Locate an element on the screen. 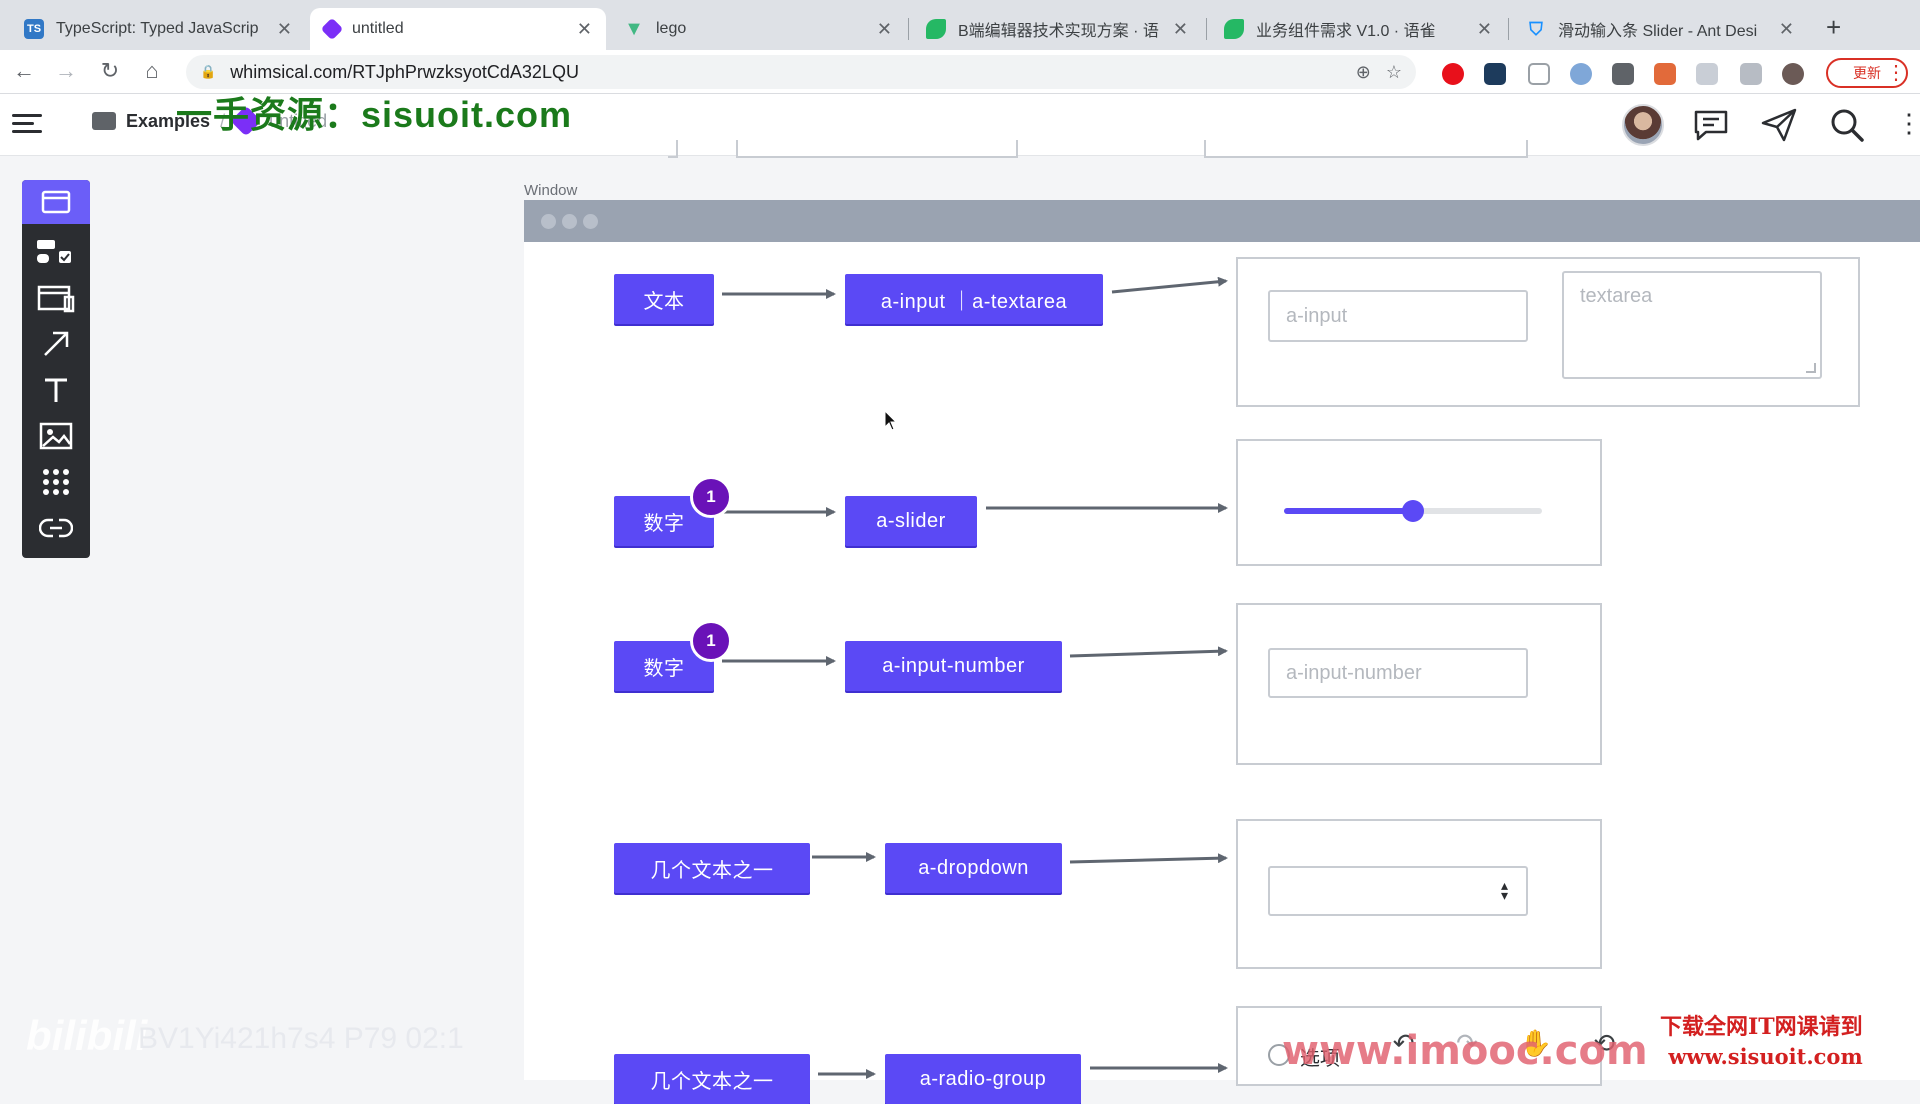 This screenshot has height=1104, width=1920. image-tool-icon is located at coordinates (56, 436).